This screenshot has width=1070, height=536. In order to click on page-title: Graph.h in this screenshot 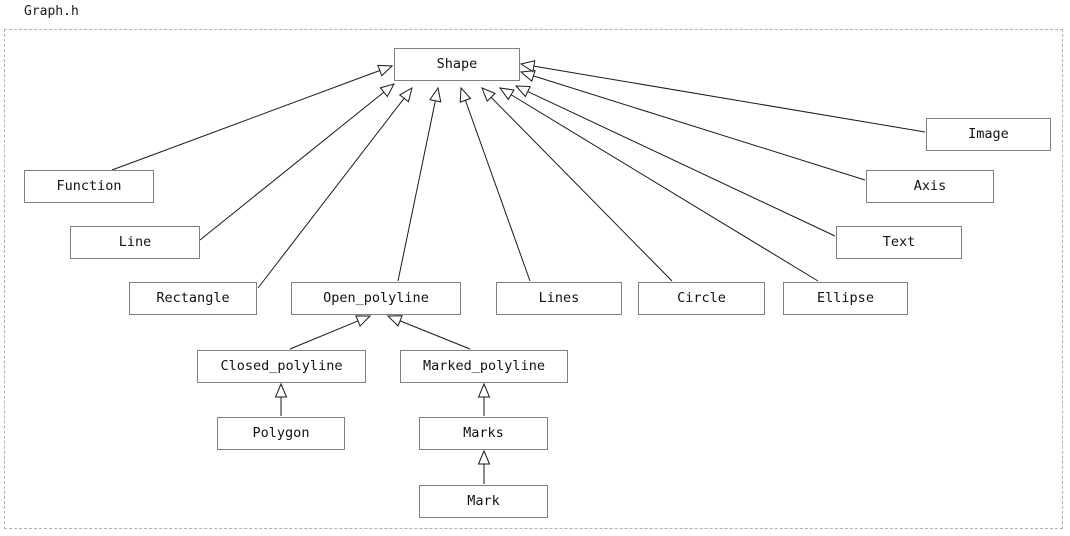, I will do `click(51, 11)`.